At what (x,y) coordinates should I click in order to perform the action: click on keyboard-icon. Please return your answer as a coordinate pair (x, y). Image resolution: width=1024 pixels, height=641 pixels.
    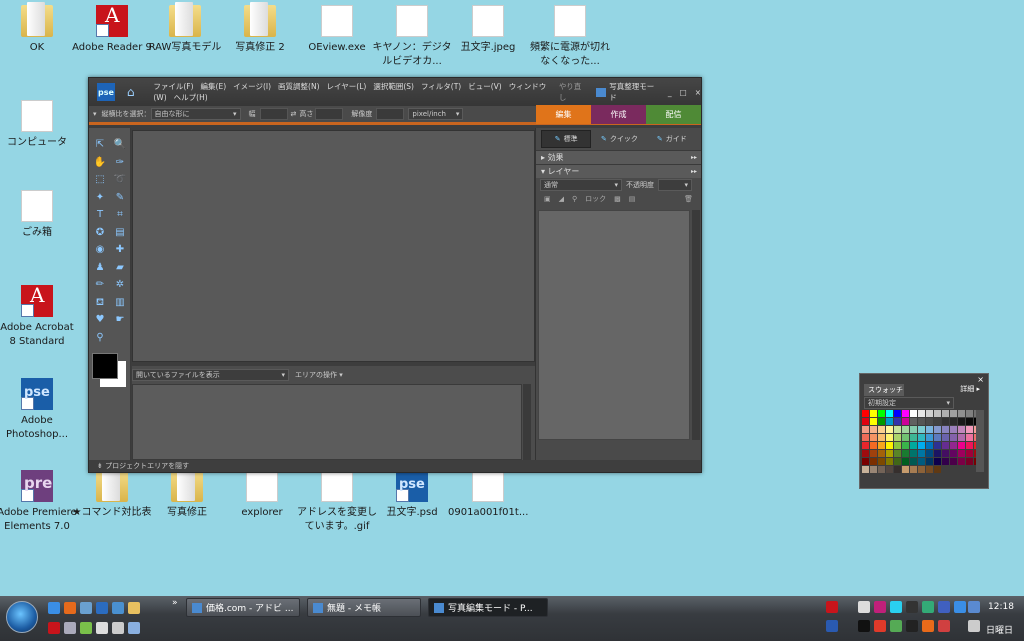
    Looking at the image, I should click on (118, 628).